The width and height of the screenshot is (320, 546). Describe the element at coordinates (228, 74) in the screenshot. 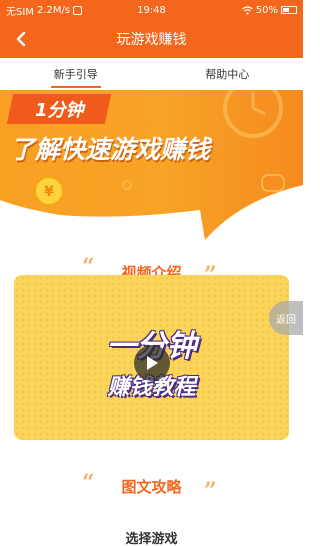

I see `tab-help-center: 帮助中心` at that location.